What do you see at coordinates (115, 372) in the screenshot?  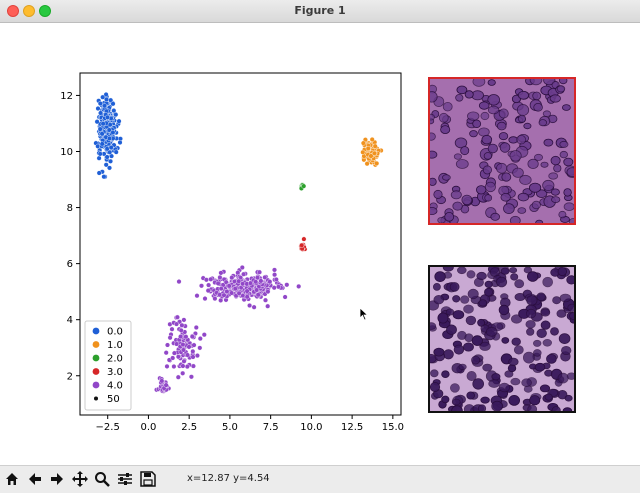 I see `legend-label: 3.0` at bounding box center [115, 372].